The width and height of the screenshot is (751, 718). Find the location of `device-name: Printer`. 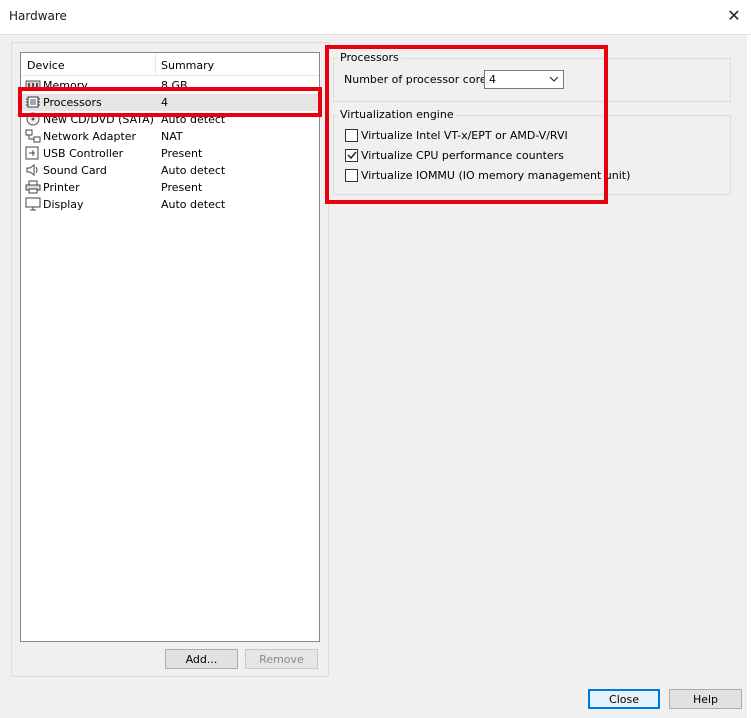

device-name: Printer is located at coordinates (61, 187).